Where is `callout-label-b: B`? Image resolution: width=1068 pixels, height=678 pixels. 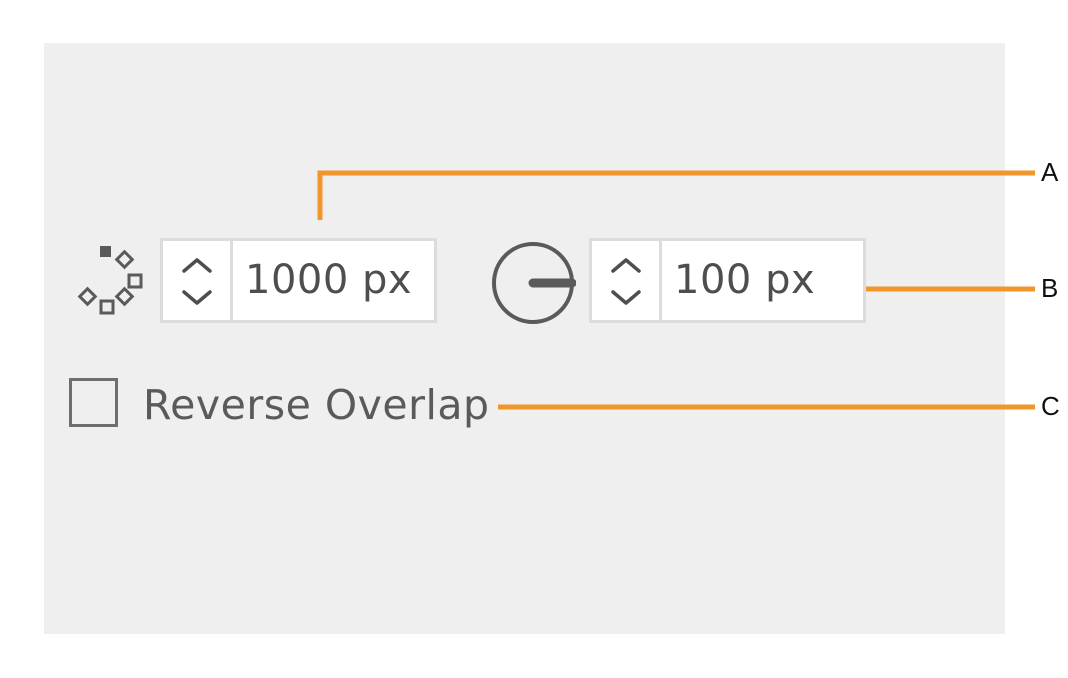 callout-label-b: B is located at coordinates (1050, 288).